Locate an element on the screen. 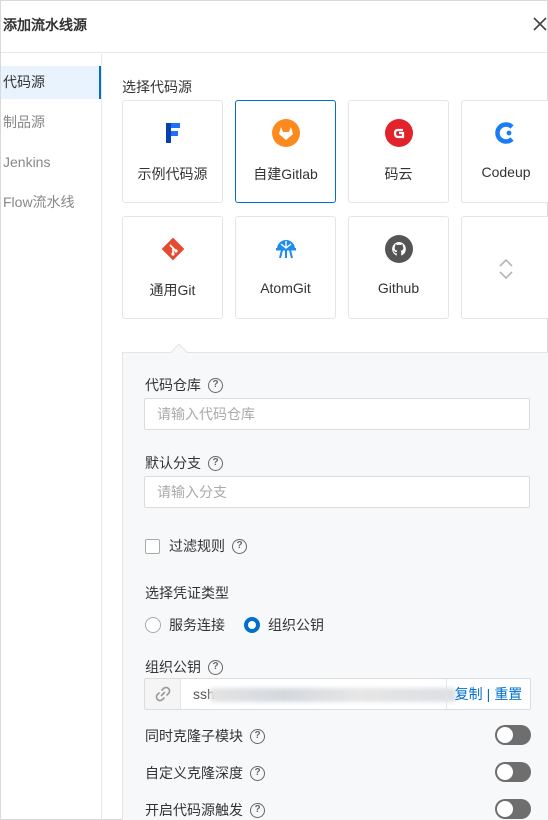  source-trigger-label: 开启代码源触发 is located at coordinates (194, 810).